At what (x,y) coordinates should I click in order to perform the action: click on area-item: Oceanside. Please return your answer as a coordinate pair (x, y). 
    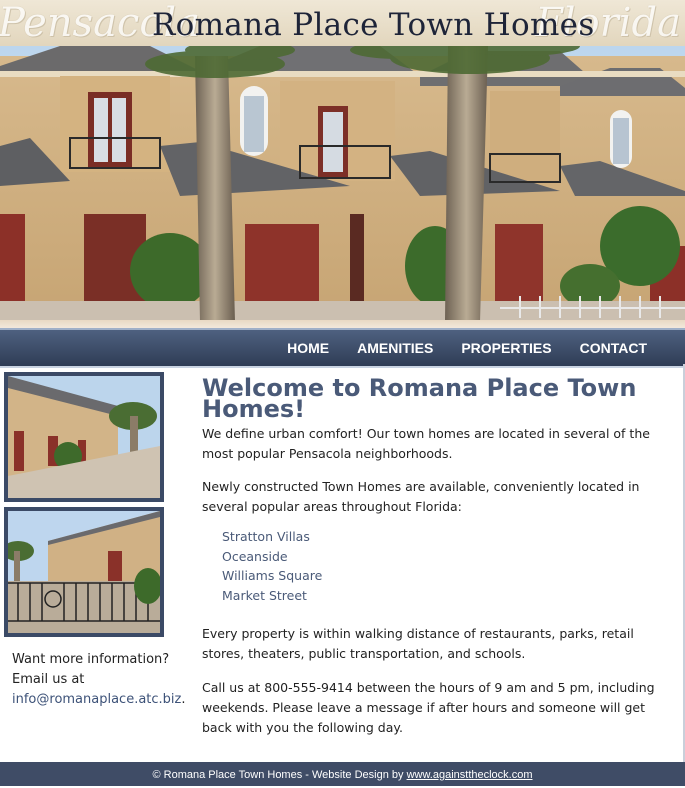
    Looking at the image, I should click on (255, 556).